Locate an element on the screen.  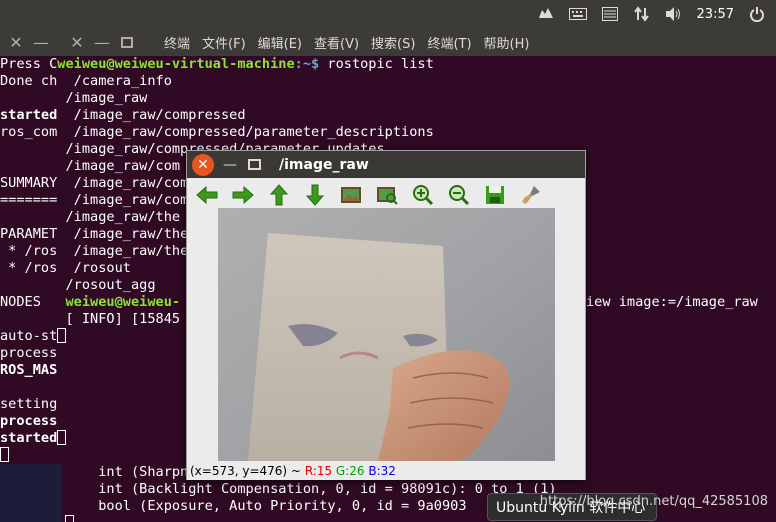
image-view-icon is located at coordinates (387, 195).